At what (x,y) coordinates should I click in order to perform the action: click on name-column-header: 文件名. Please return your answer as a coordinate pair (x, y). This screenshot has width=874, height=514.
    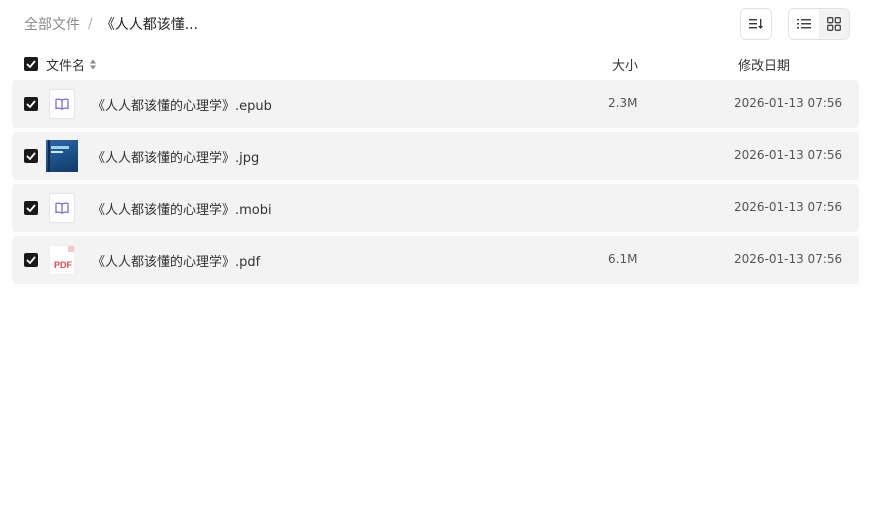
    Looking at the image, I should click on (71, 64).